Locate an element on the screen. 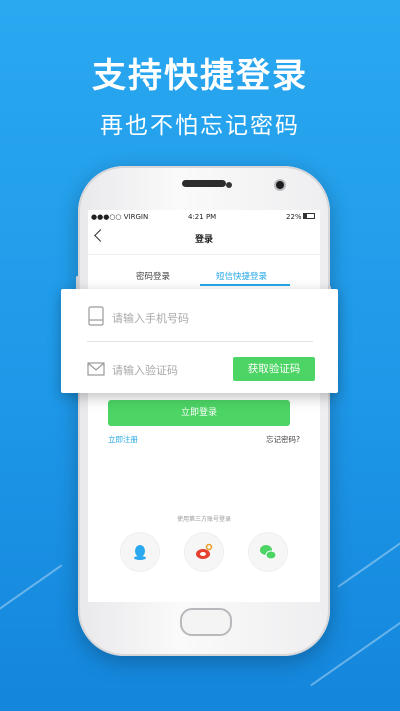 The image size is (400, 711). home-button is located at coordinates (206, 622).